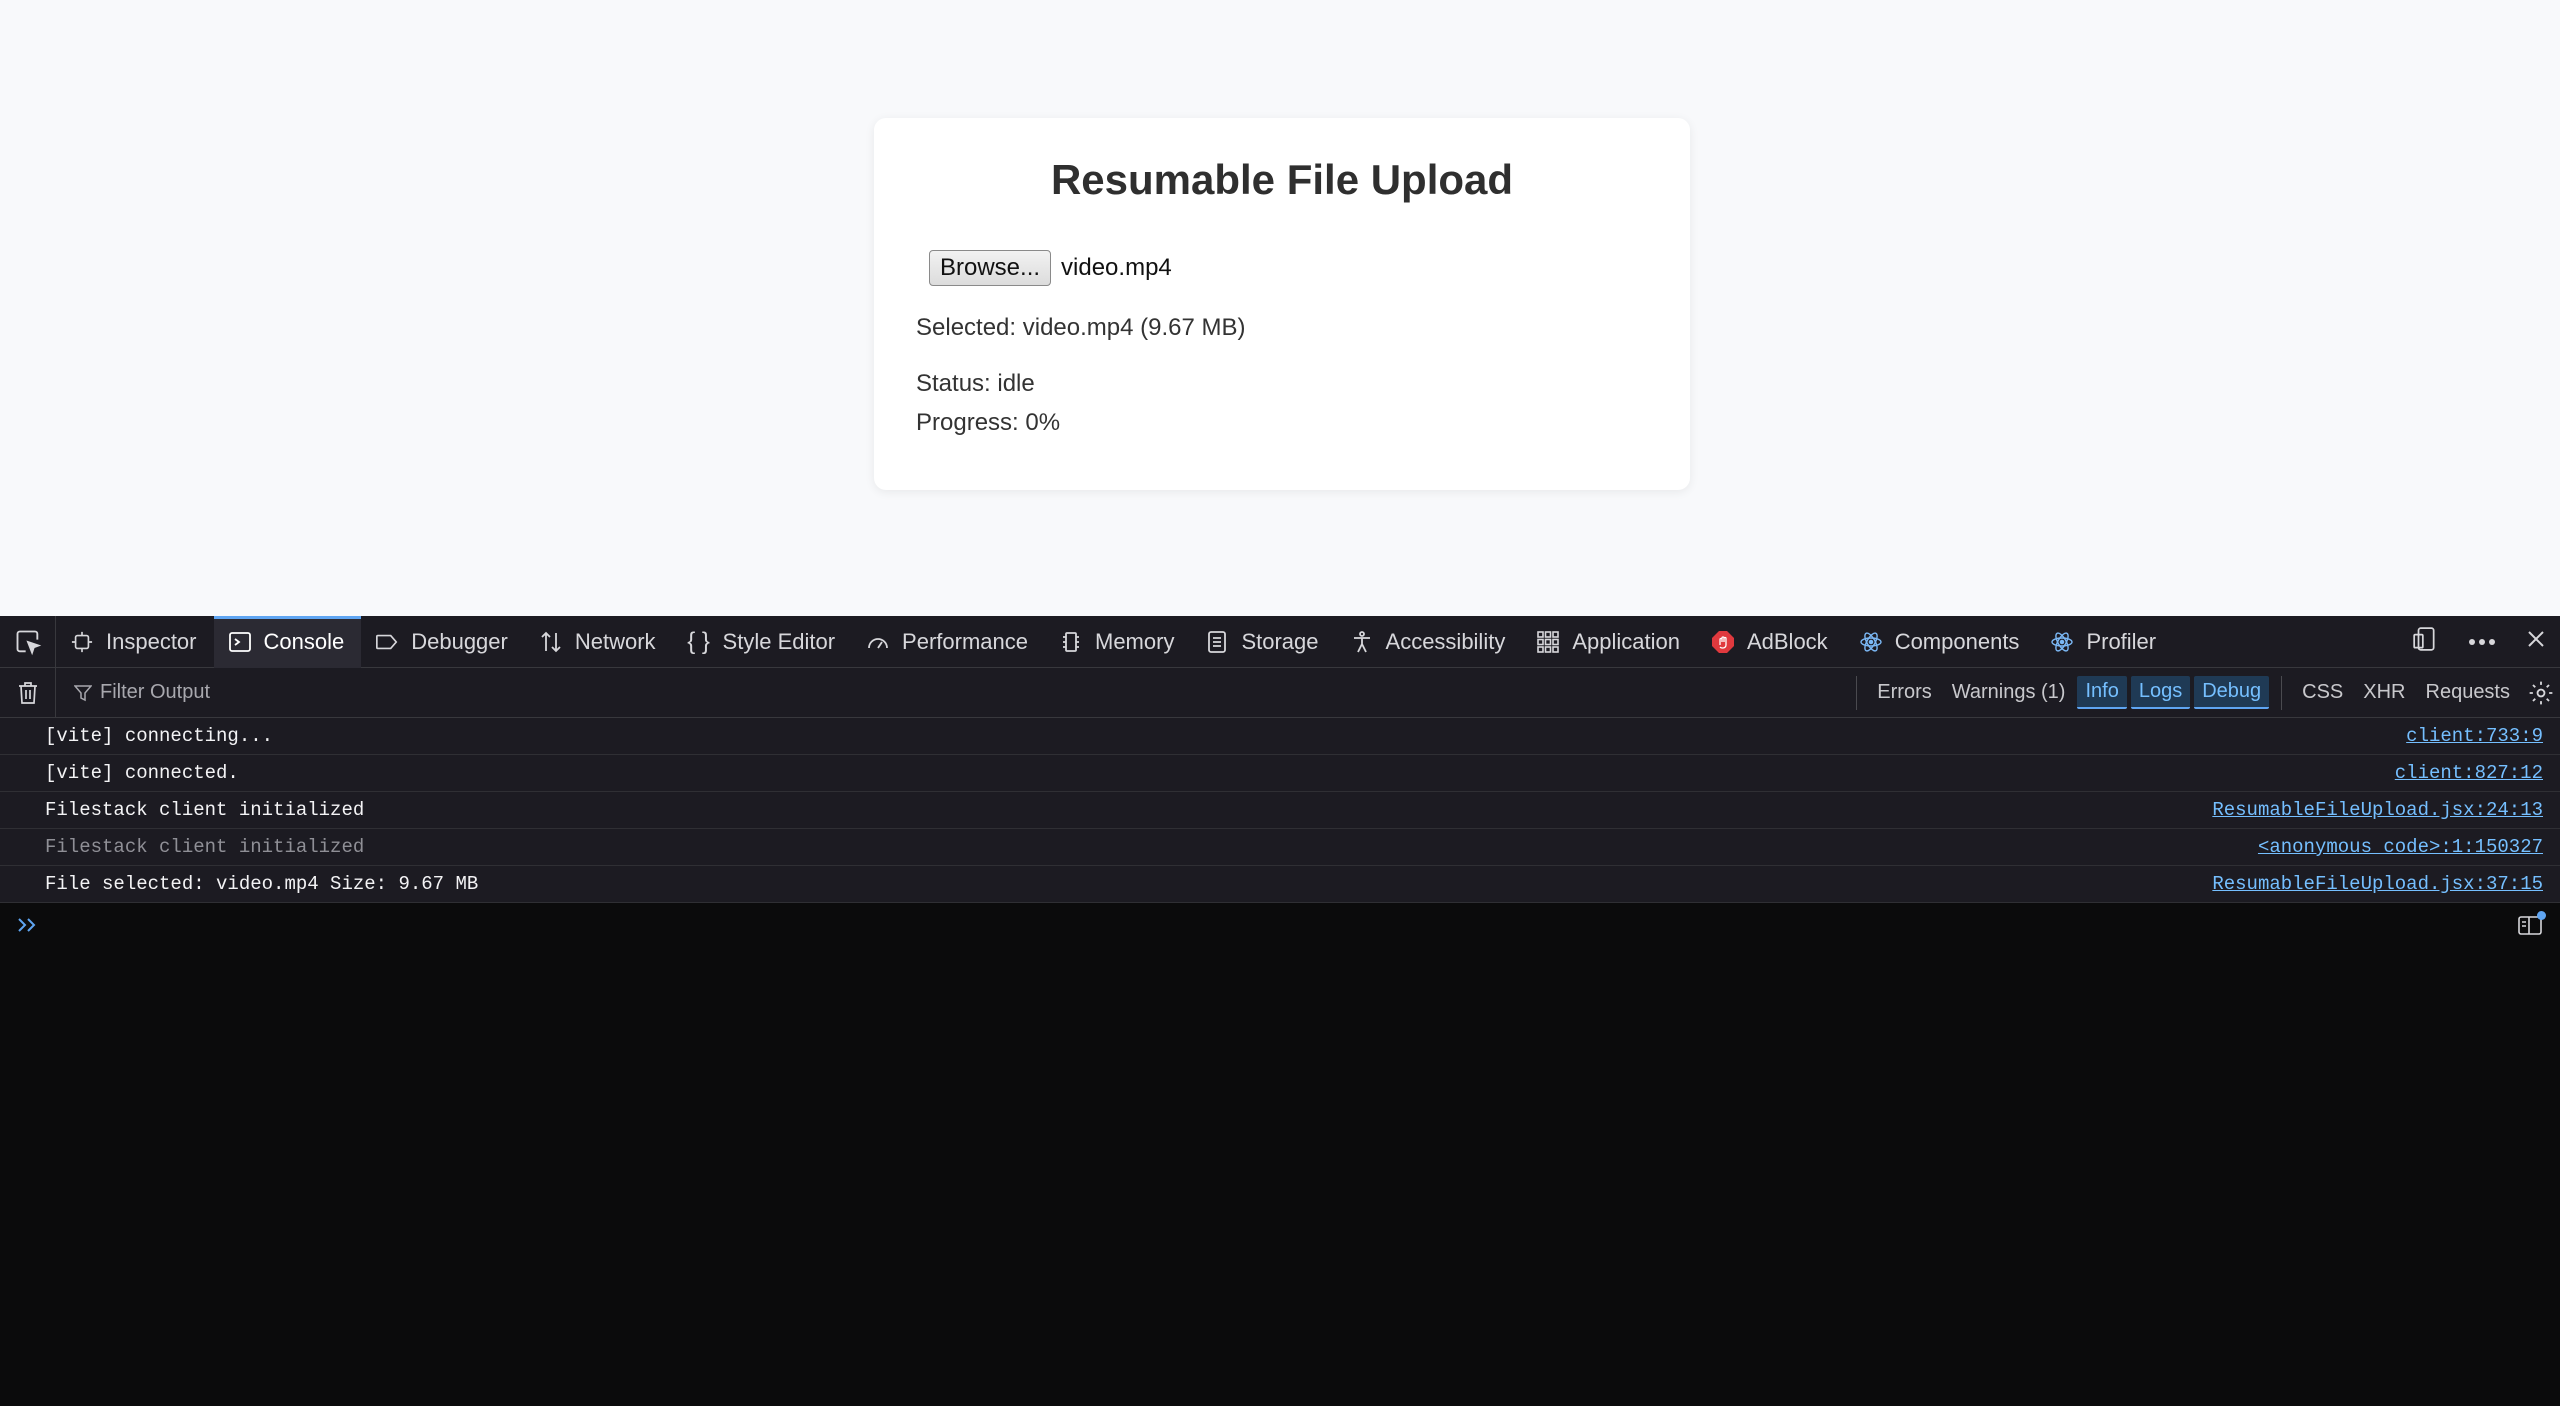 This screenshot has width=2560, height=1406. Describe the element at coordinates (1280, 773) in the screenshot. I see `console-message: [vite] connected. client:827:12` at that location.